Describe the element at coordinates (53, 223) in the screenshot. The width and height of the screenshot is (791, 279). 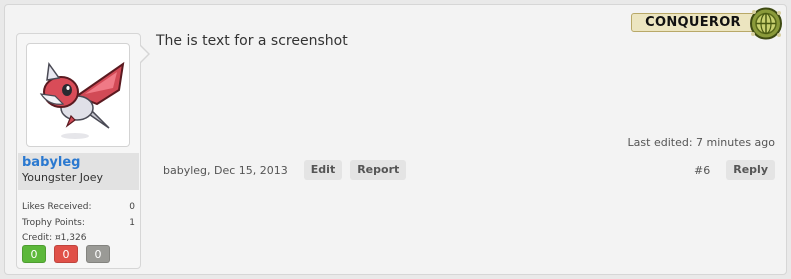
I see `trophy-points-label: Trophy Points:` at that location.